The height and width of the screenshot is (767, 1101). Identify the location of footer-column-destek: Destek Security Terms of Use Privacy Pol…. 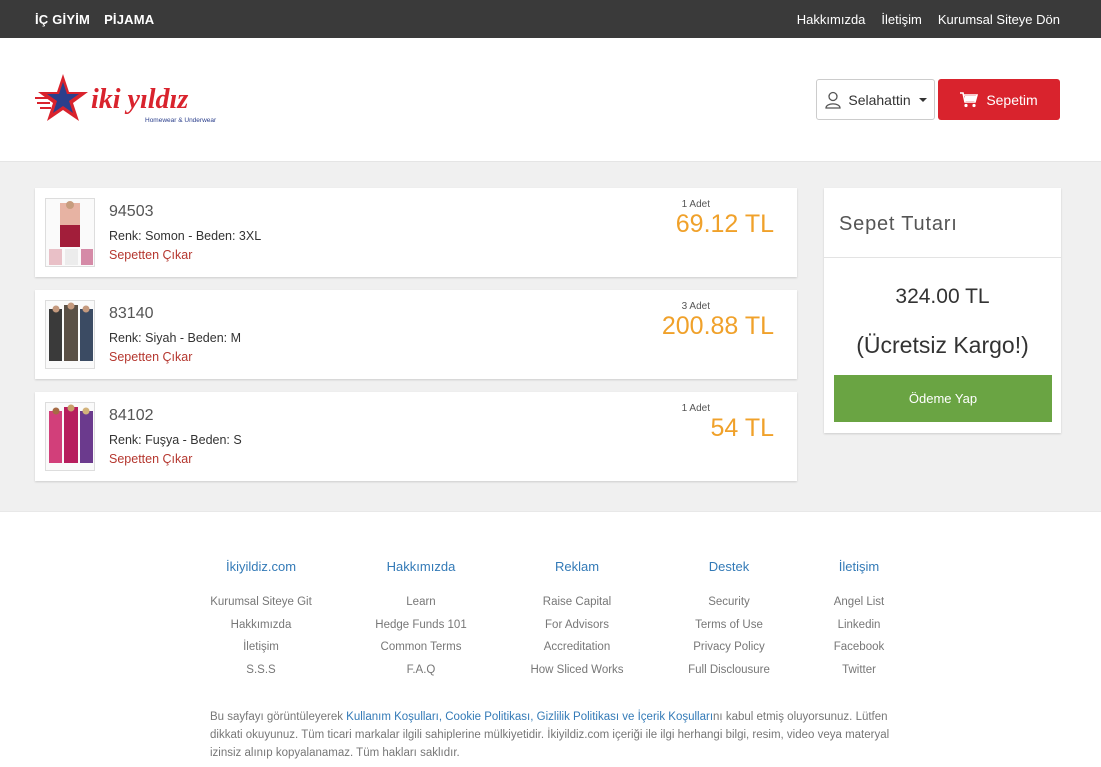
(729, 620).